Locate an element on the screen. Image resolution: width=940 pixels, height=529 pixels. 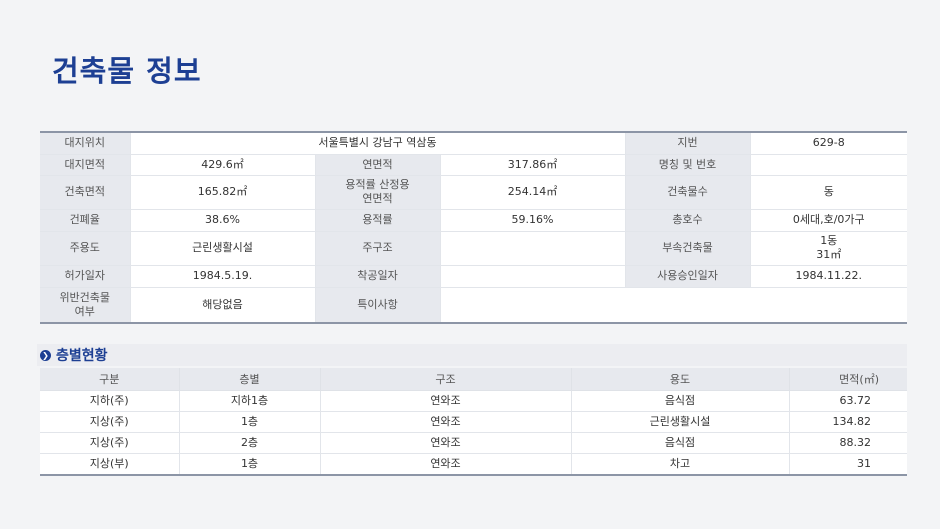
label-start-date: 착공일자 is located at coordinates (377, 276).